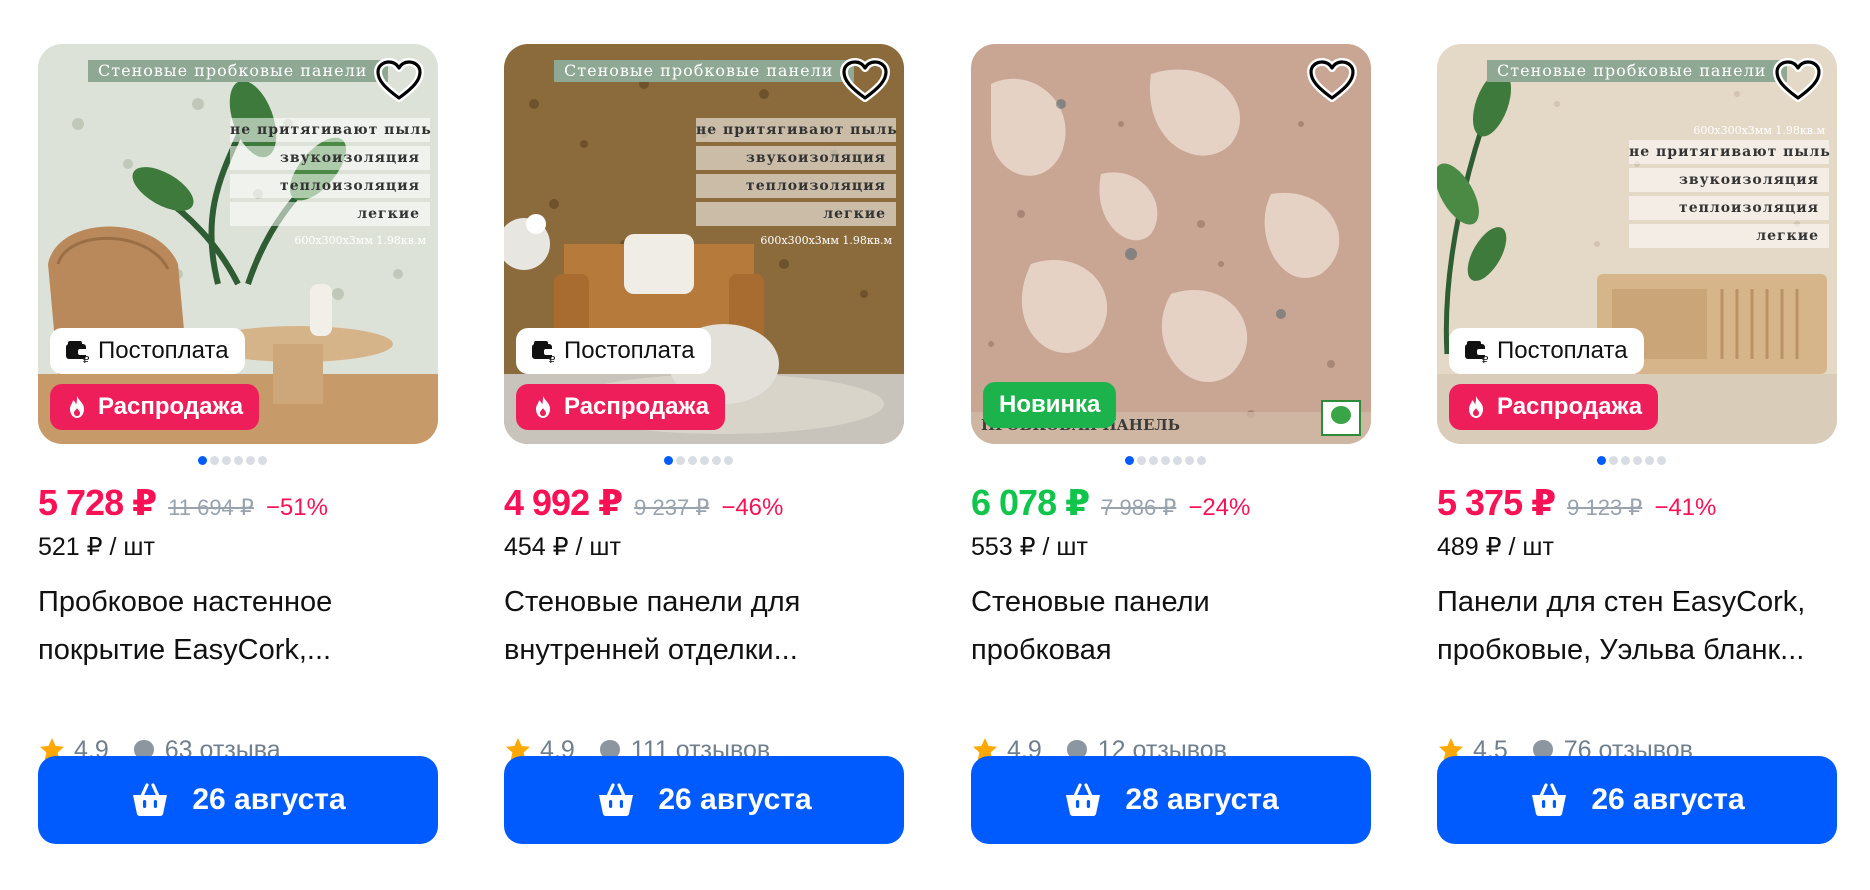 This screenshot has height=890, width=1870. I want to click on price-row: 5 375 ₽ 9 123 ₽ −41%, so click(1637, 504).